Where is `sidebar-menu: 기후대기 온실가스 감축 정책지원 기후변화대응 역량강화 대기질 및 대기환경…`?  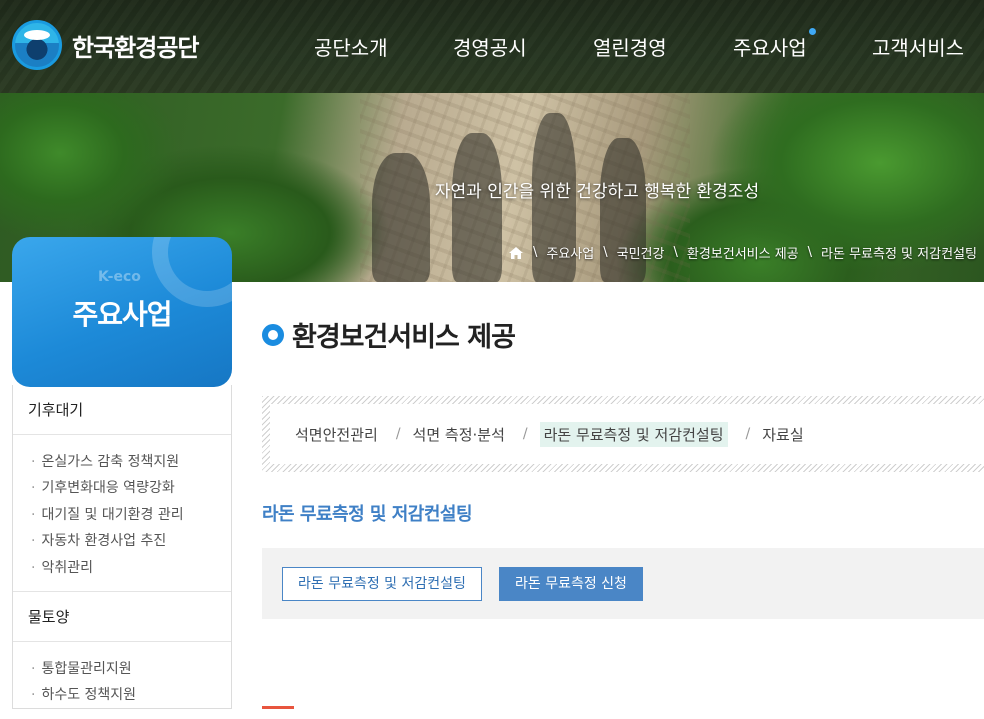 sidebar-menu: 기후대기 온실가스 감축 정책지원 기후변화대응 역량강화 대기질 및 대기환경… is located at coordinates (122, 547).